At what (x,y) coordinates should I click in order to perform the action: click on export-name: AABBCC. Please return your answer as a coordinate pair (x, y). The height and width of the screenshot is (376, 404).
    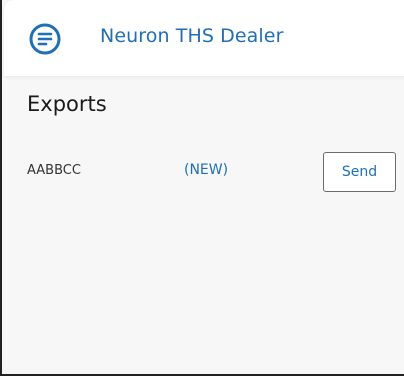
    Looking at the image, I should click on (54, 170).